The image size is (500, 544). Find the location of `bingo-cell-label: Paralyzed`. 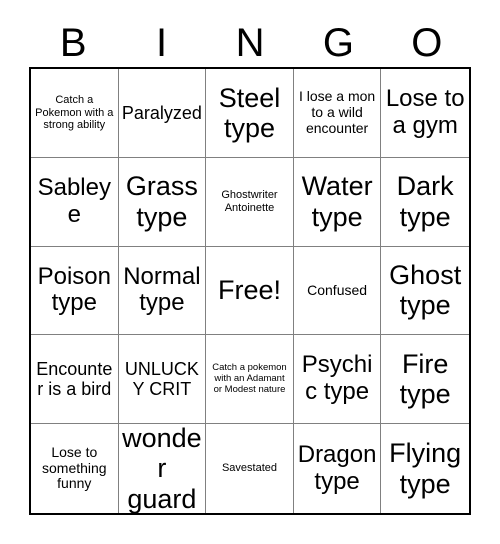

bingo-cell-label: Paralyzed is located at coordinates (161, 112).